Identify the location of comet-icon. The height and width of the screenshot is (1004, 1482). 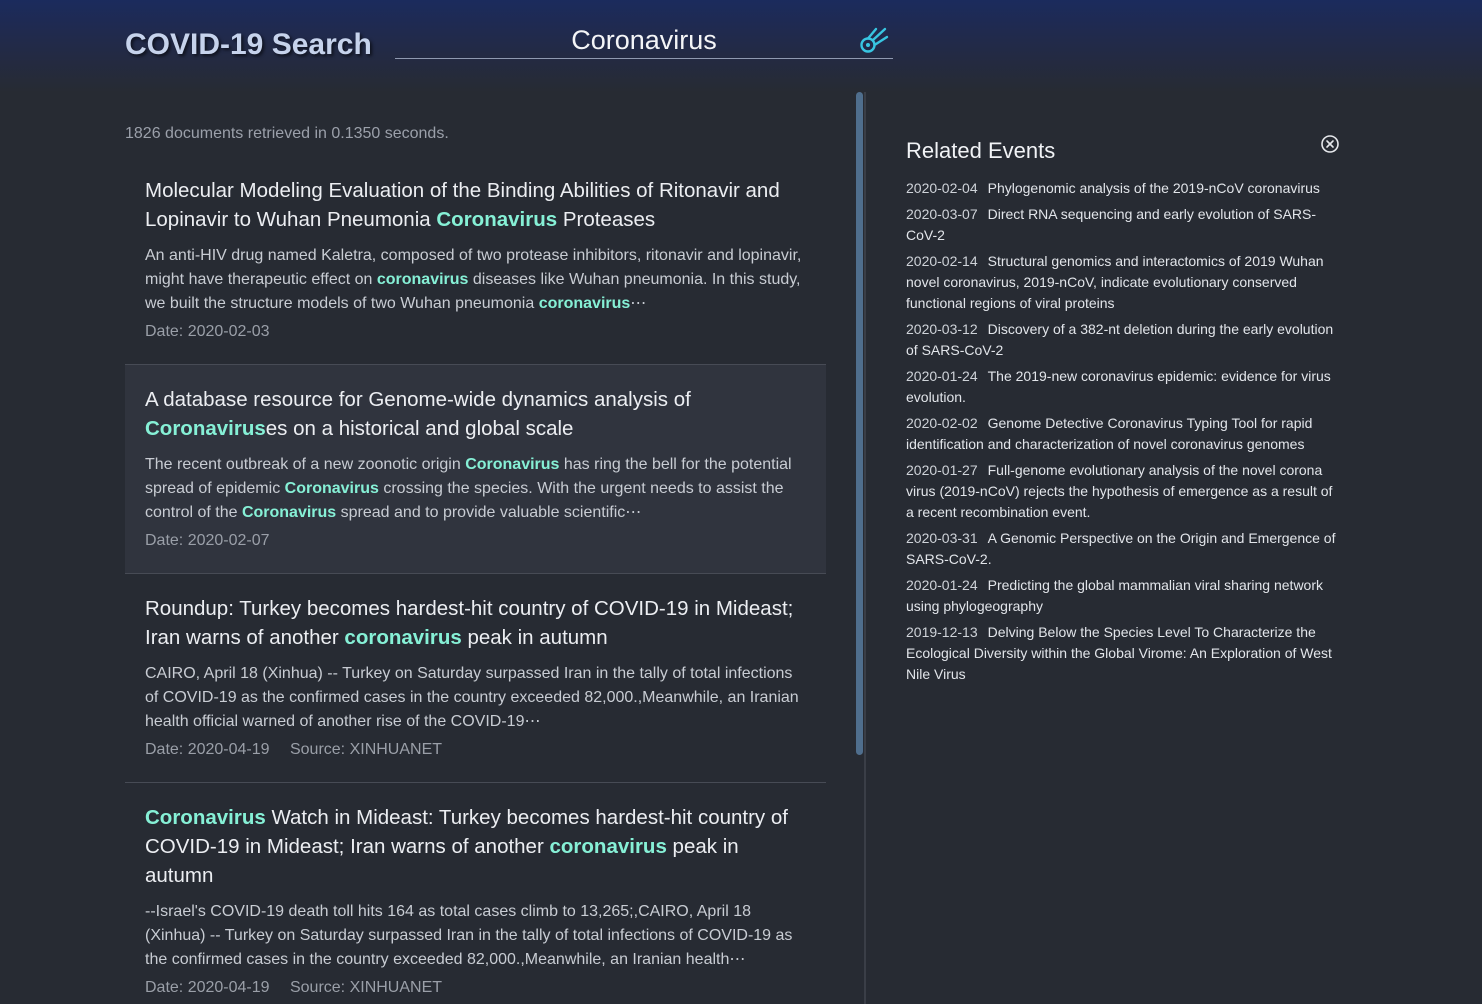
(874, 40).